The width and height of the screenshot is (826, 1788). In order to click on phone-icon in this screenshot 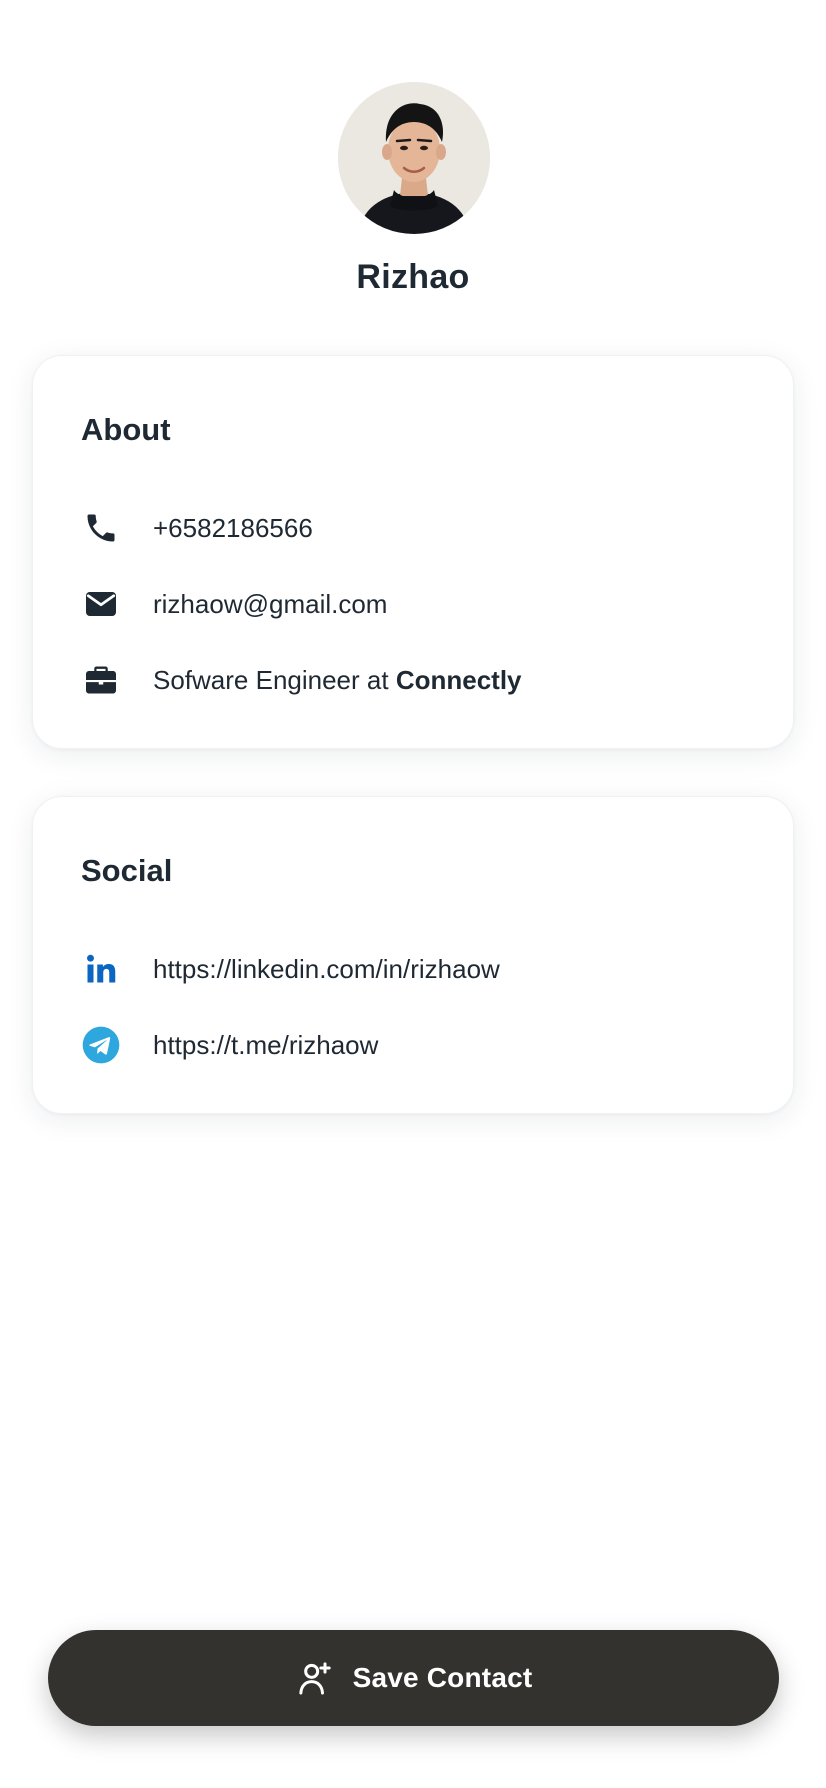, I will do `click(101, 528)`.